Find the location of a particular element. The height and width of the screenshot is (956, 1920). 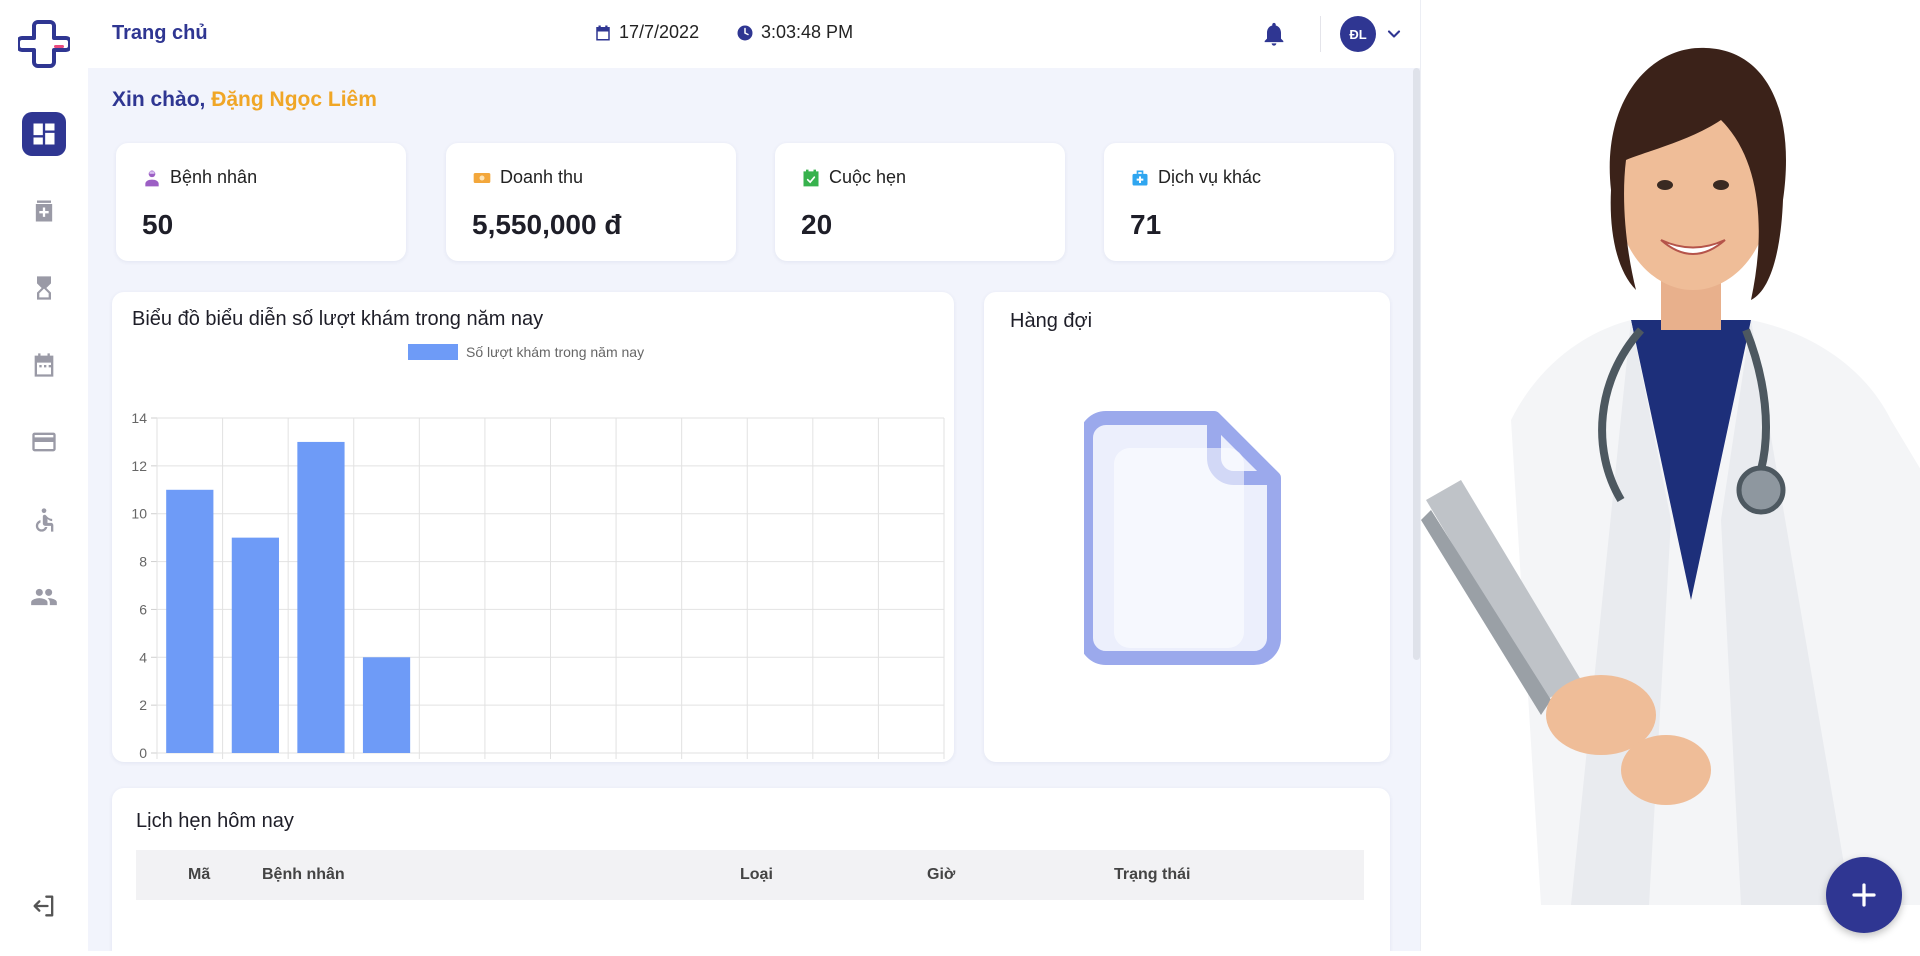

dashboard-icon is located at coordinates (44, 134).